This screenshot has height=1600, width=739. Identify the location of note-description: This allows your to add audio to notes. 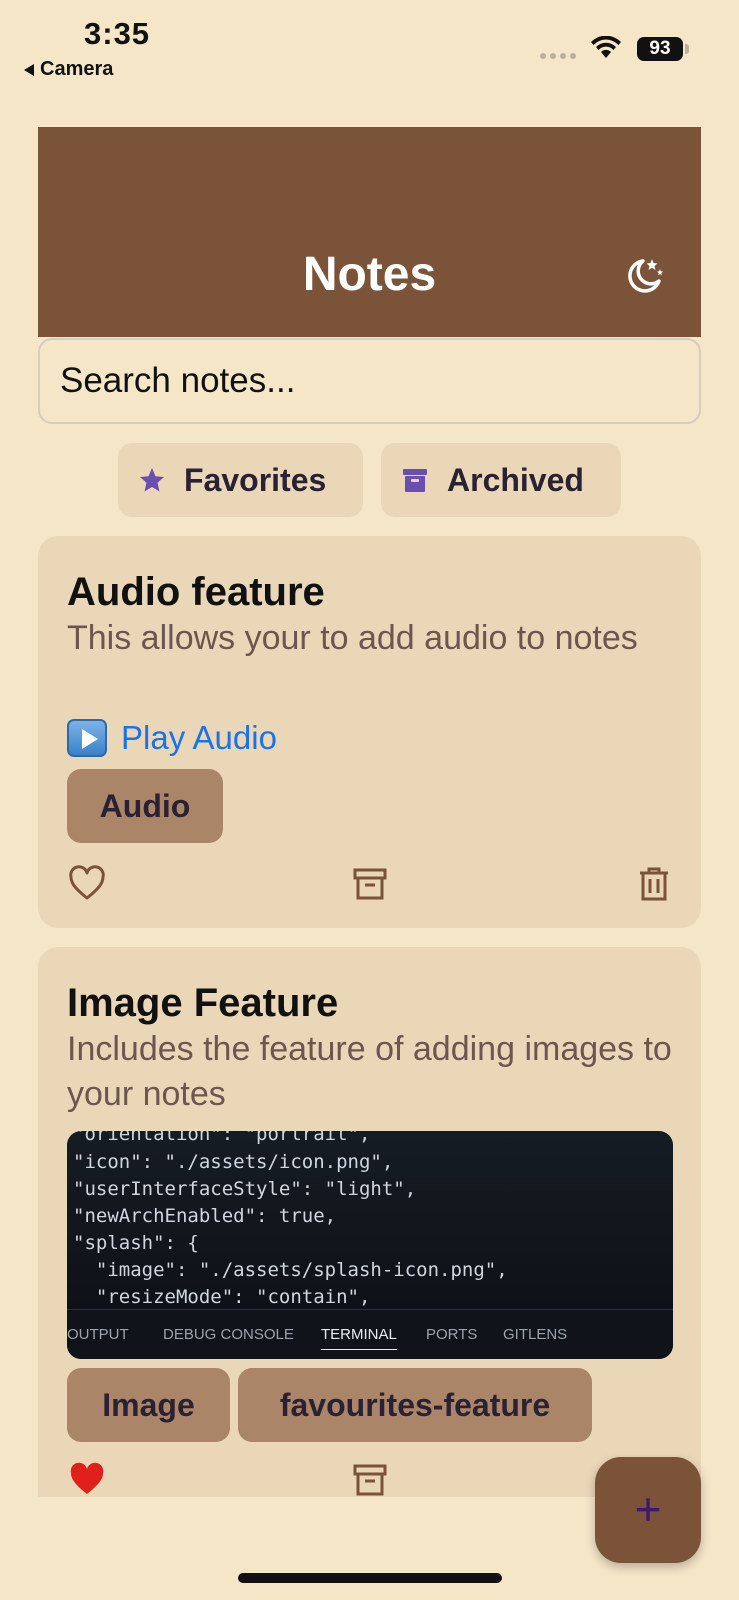
(352, 638).